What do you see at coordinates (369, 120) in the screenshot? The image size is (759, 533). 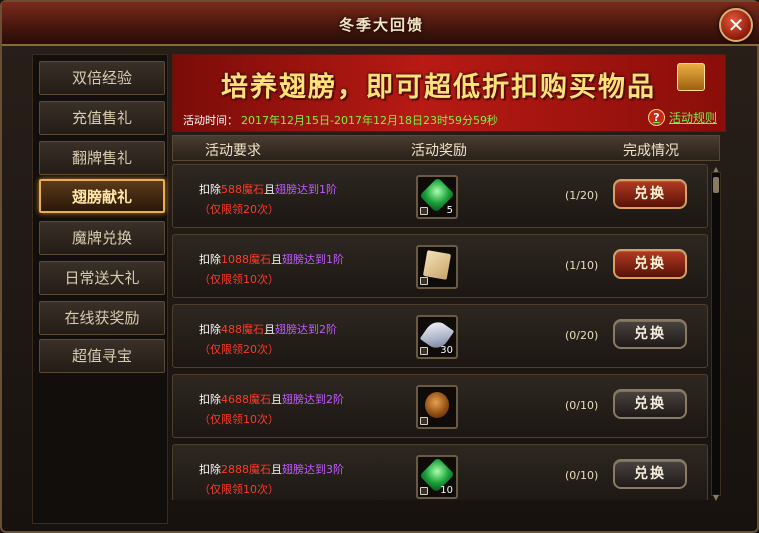 I see `event-time-value: 2017年12月15日-2017年12月18日23时59分59秒` at bounding box center [369, 120].